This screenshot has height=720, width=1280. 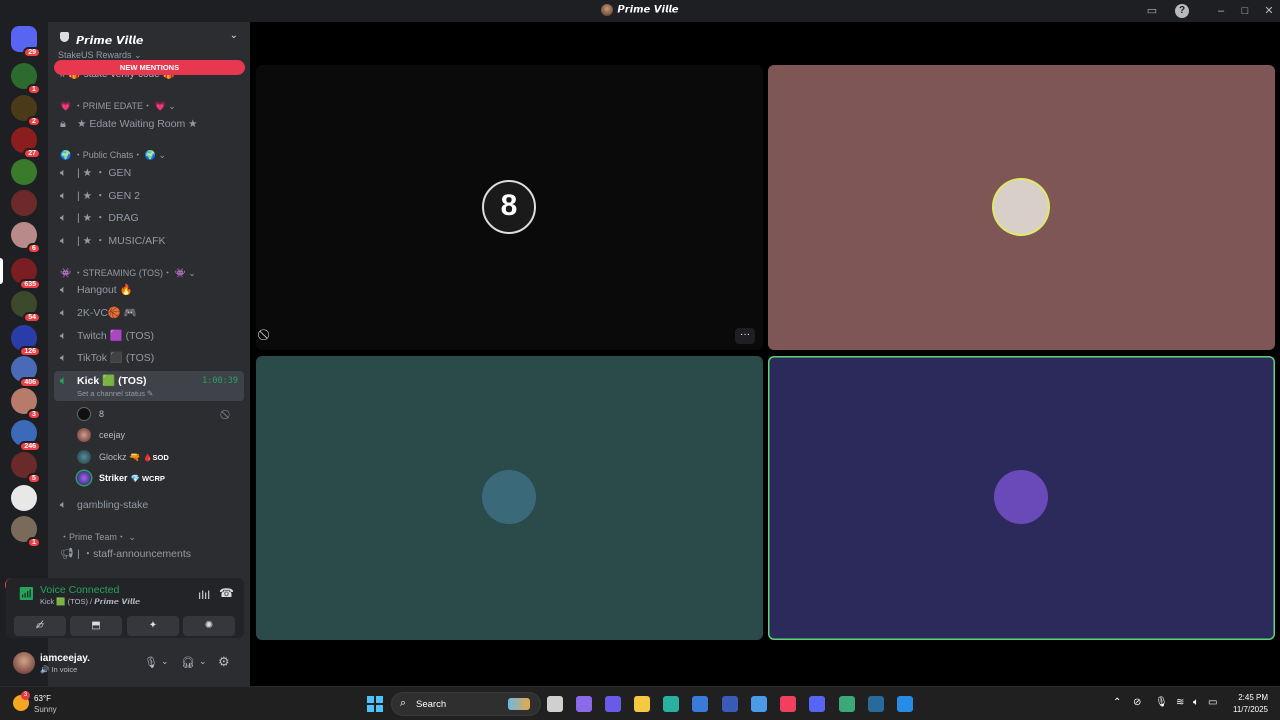 I want to click on file-explorer-icon, so click(x=642, y=704).